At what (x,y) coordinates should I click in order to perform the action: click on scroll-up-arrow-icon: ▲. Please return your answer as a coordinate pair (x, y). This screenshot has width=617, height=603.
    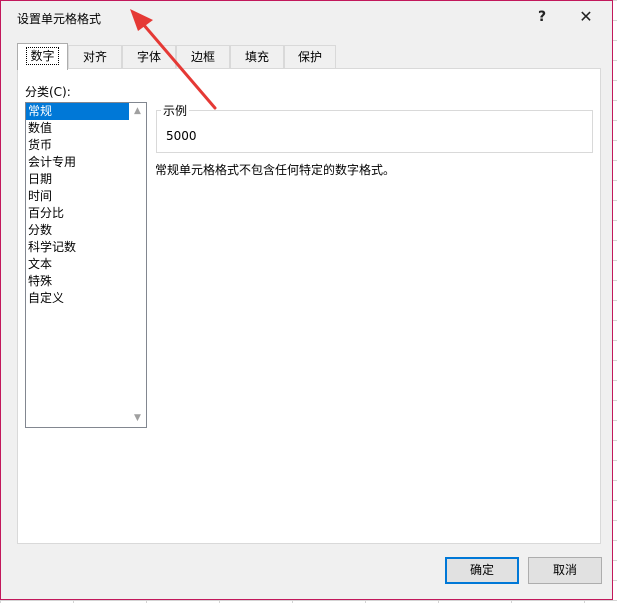
    Looking at the image, I should click on (137, 111).